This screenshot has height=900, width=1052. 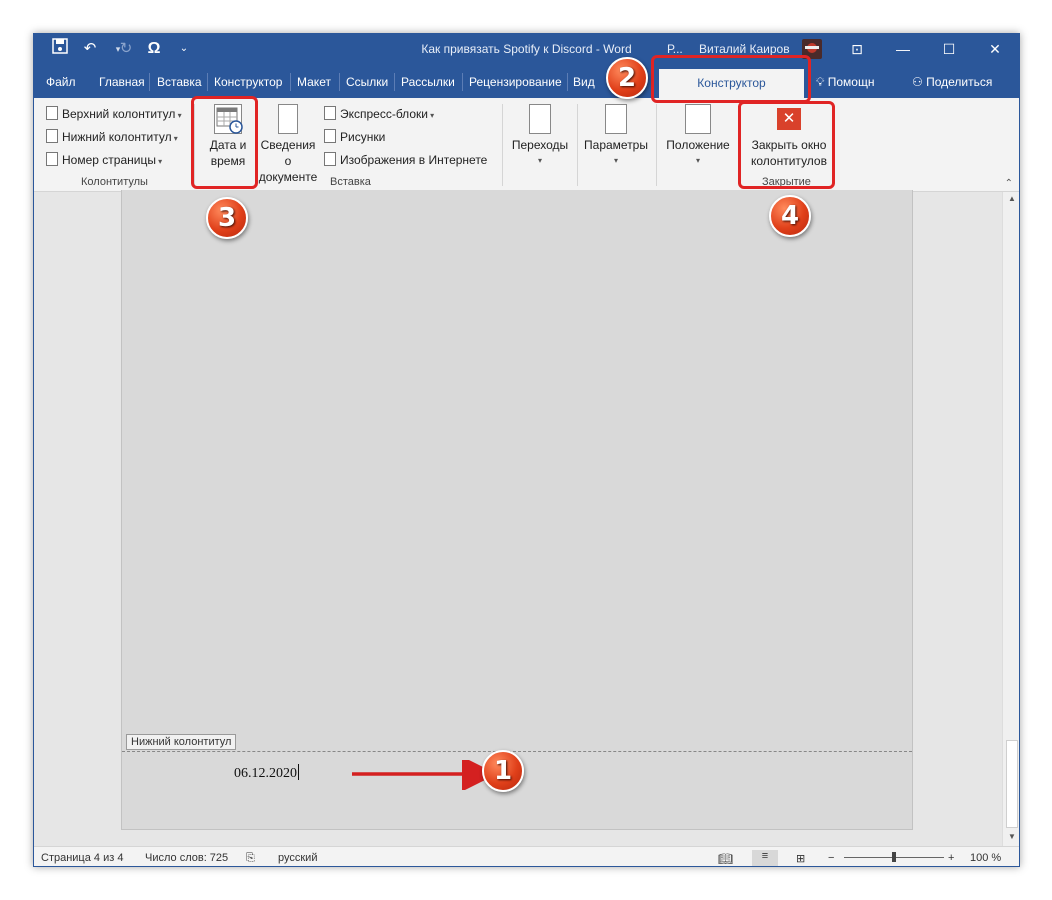 I want to click on scroll-down-icon: ▼, so click(x=1012, y=838).